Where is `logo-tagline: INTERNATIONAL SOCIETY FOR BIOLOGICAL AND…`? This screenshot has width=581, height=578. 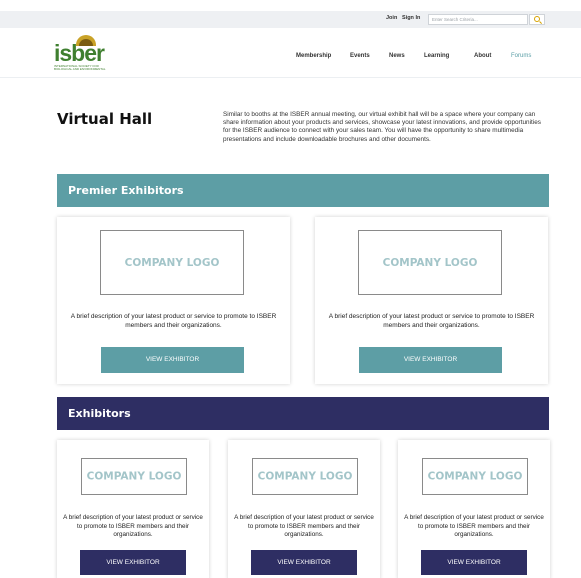 logo-tagline: INTERNATIONAL SOCIETY FOR BIOLOGICAL AND… is located at coordinates (80, 67).